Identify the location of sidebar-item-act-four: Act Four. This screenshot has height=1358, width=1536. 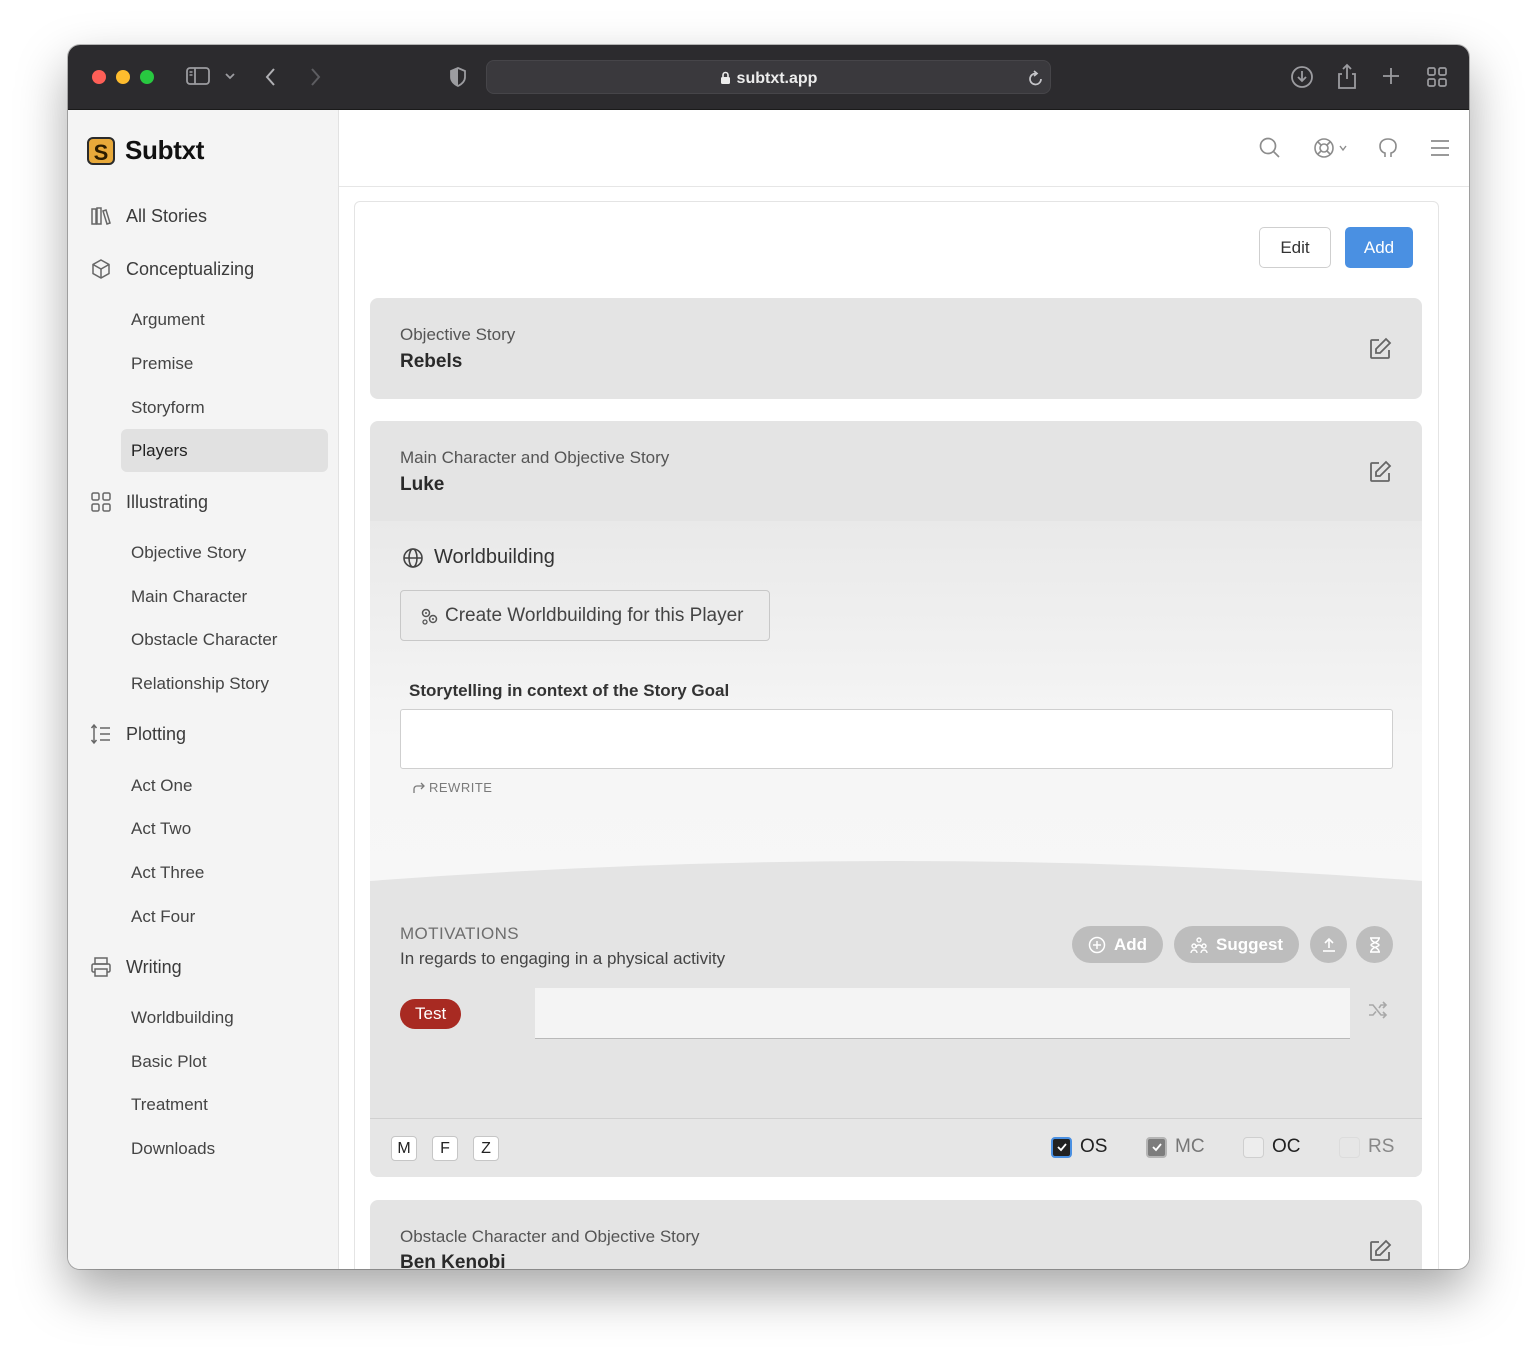
(224, 916).